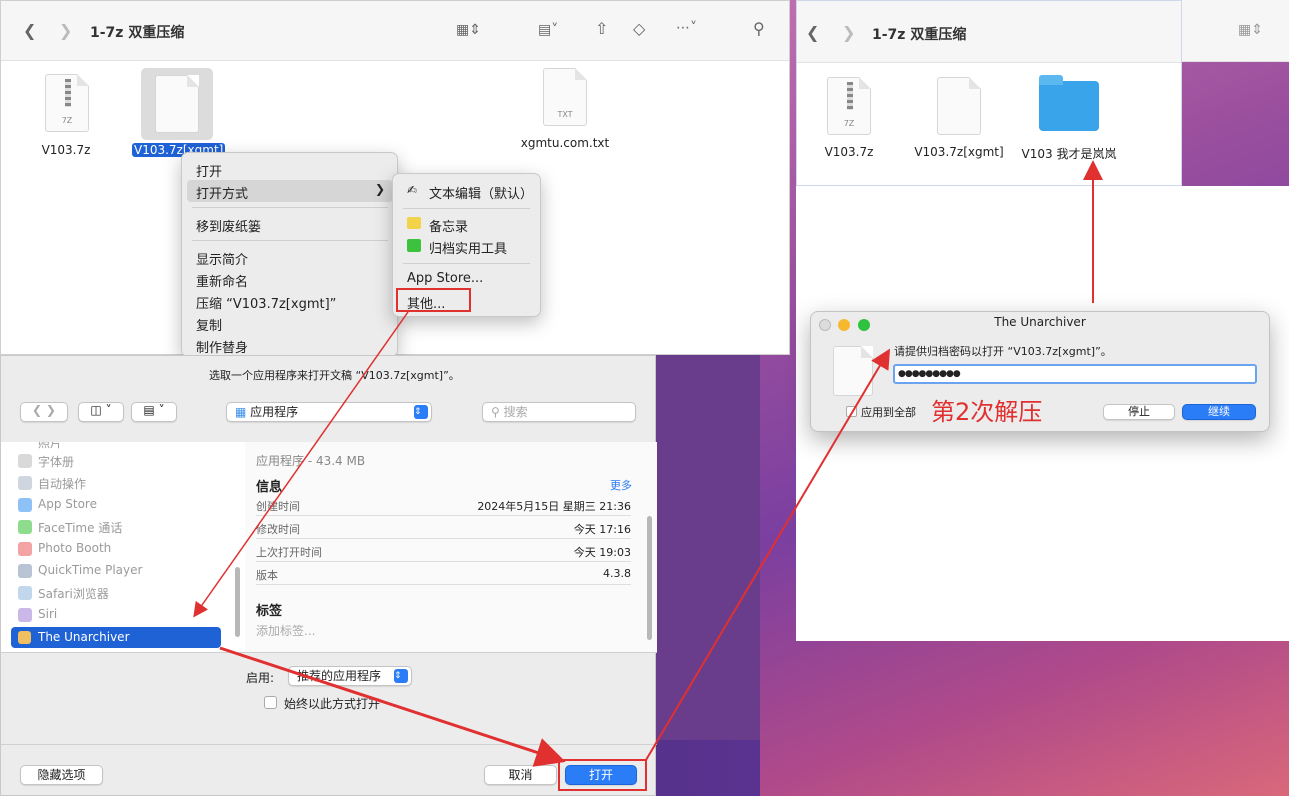 The width and height of the screenshot is (1289, 796). What do you see at coordinates (301, 464) in the screenshot?
I see `arrow-other-to-app` at bounding box center [301, 464].